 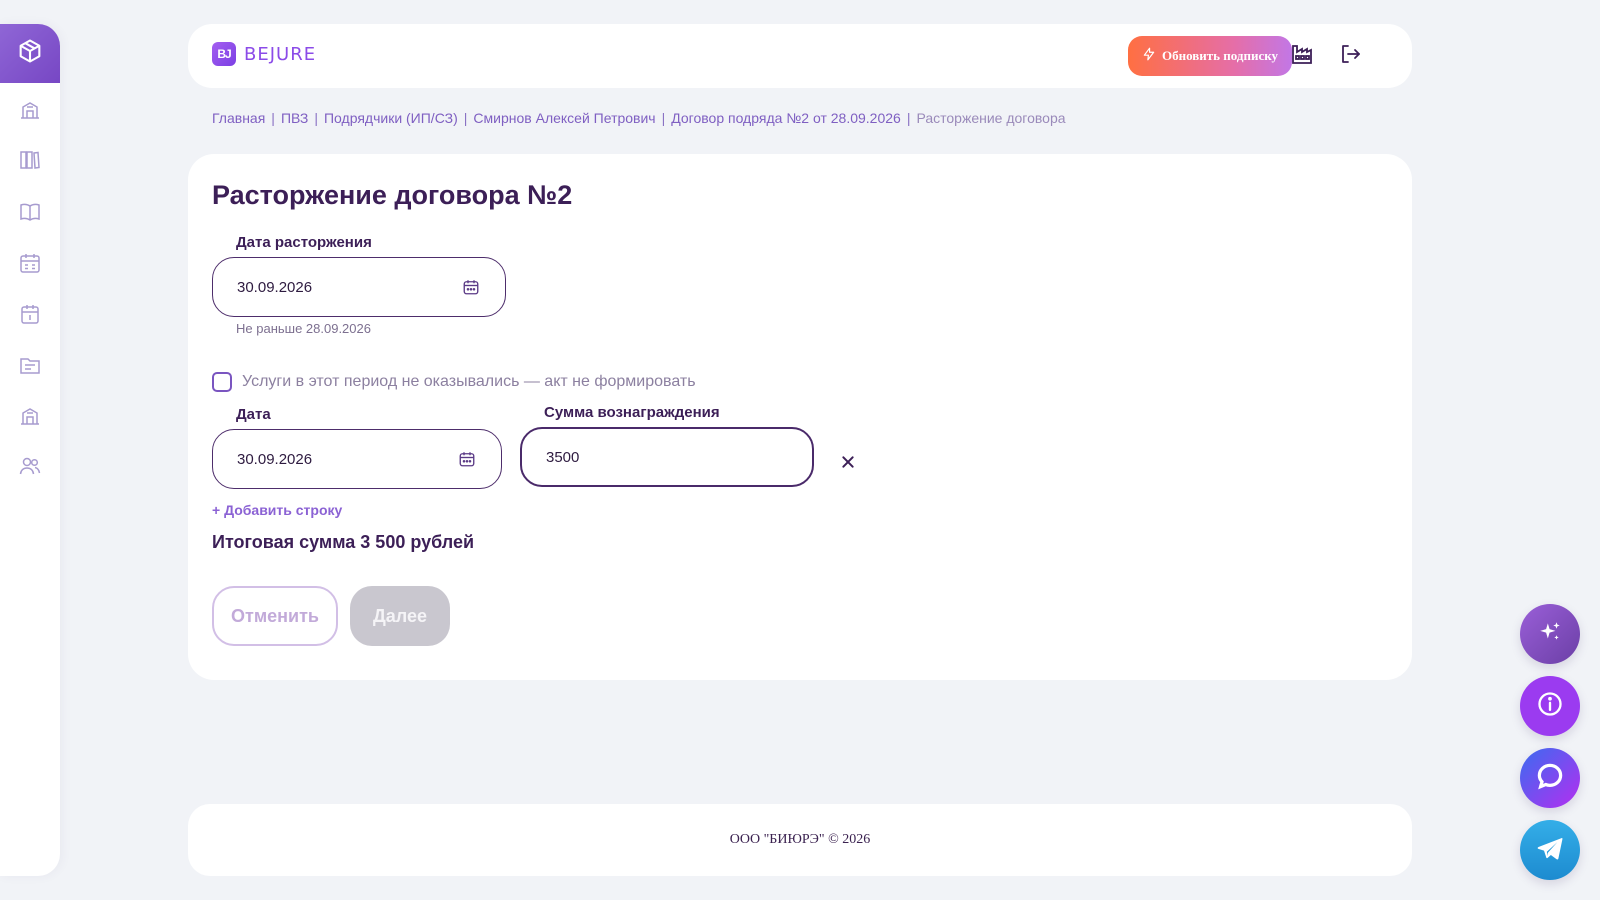 I want to click on upgrade-subscription-button: Обновить подписку, so click(x=1210, y=56).